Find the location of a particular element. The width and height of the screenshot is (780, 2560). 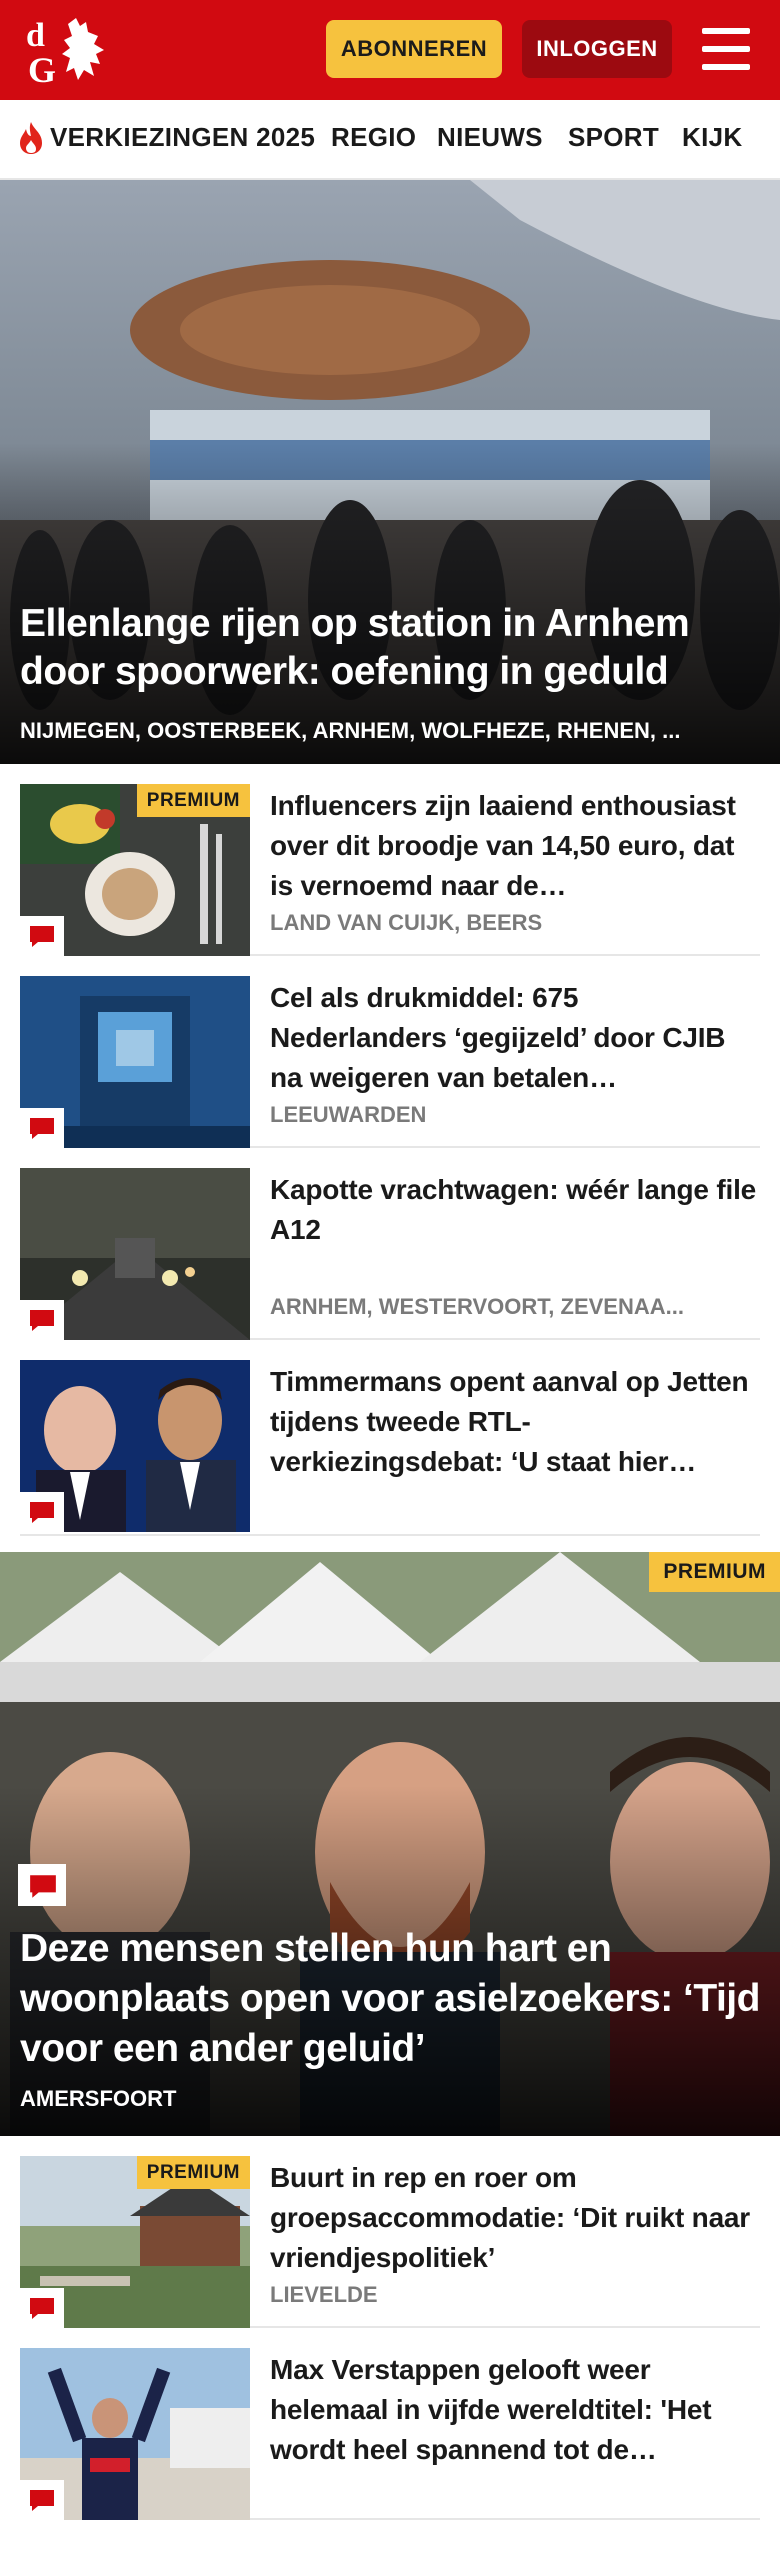

nav-item-regio: REGIO is located at coordinates (373, 137).